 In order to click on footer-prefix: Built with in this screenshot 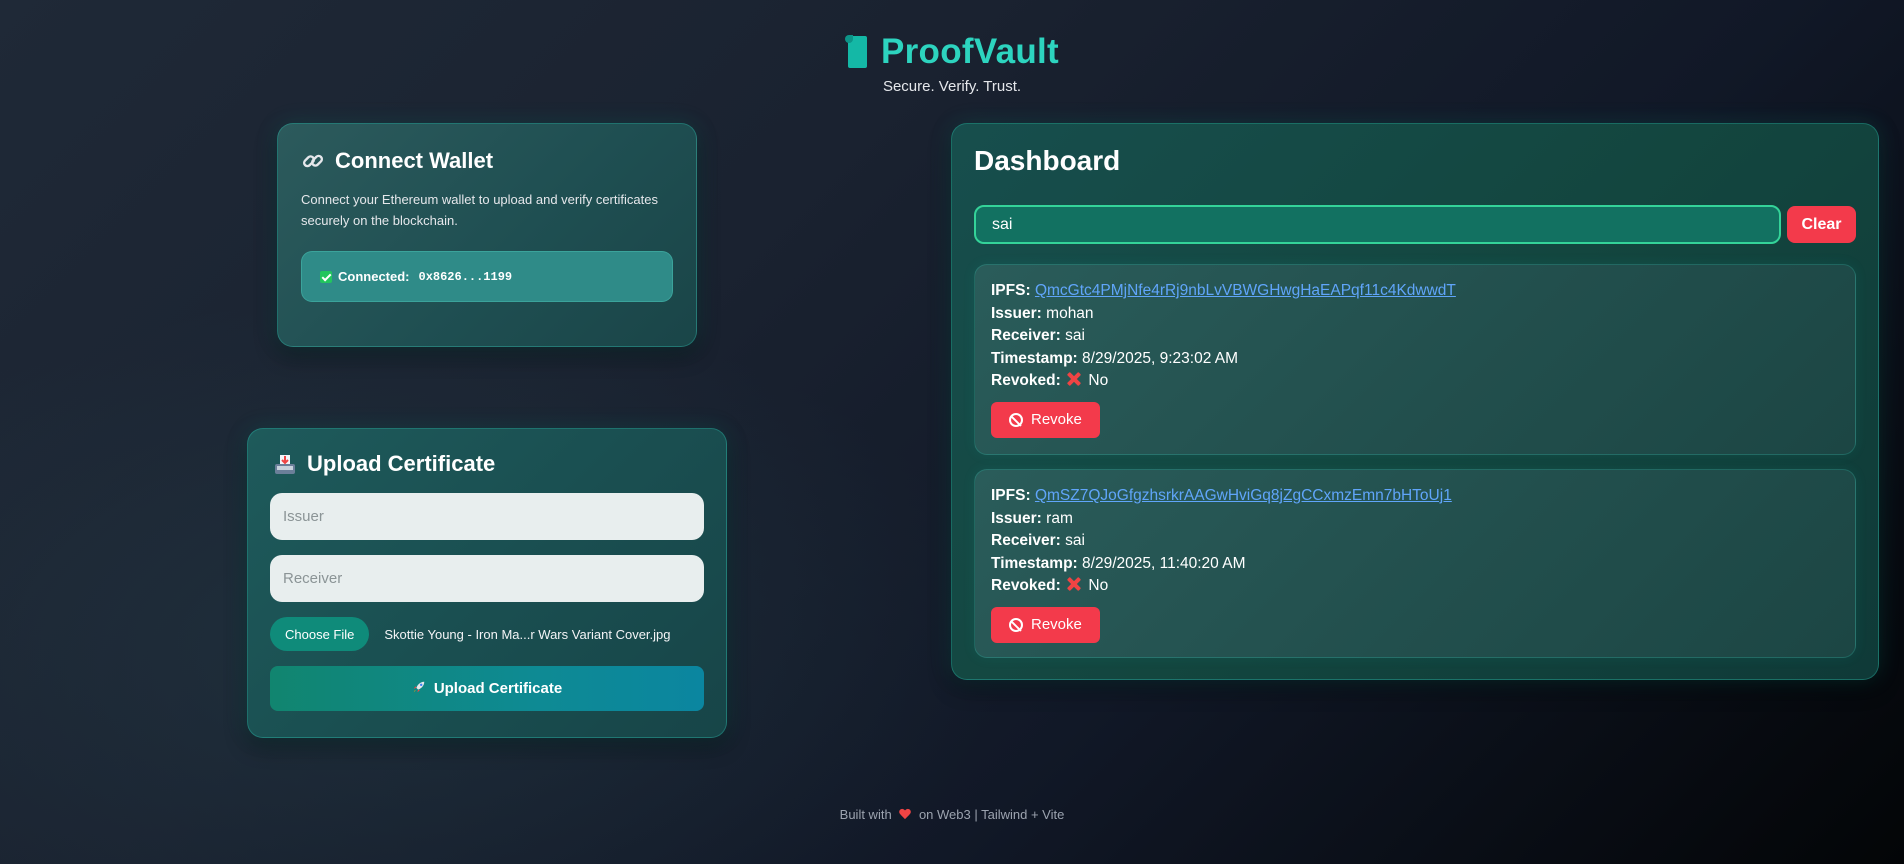, I will do `click(865, 814)`.